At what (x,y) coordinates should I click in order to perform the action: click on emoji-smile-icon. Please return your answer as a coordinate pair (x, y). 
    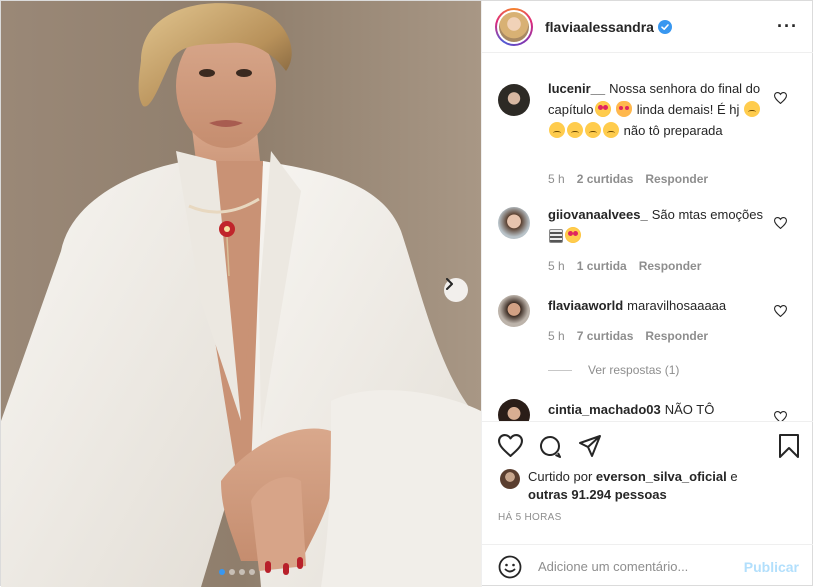
    Looking at the image, I should click on (510, 567).